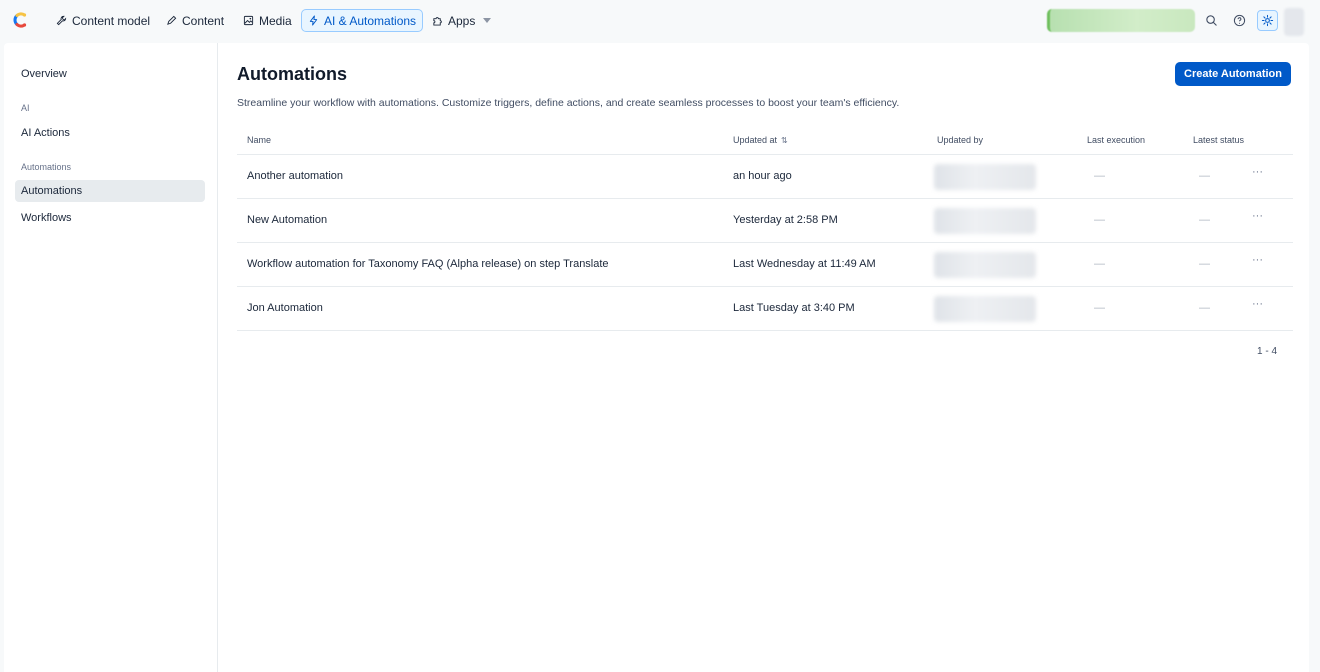 The image size is (1320, 672). I want to click on puzzle-icon, so click(437, 21).